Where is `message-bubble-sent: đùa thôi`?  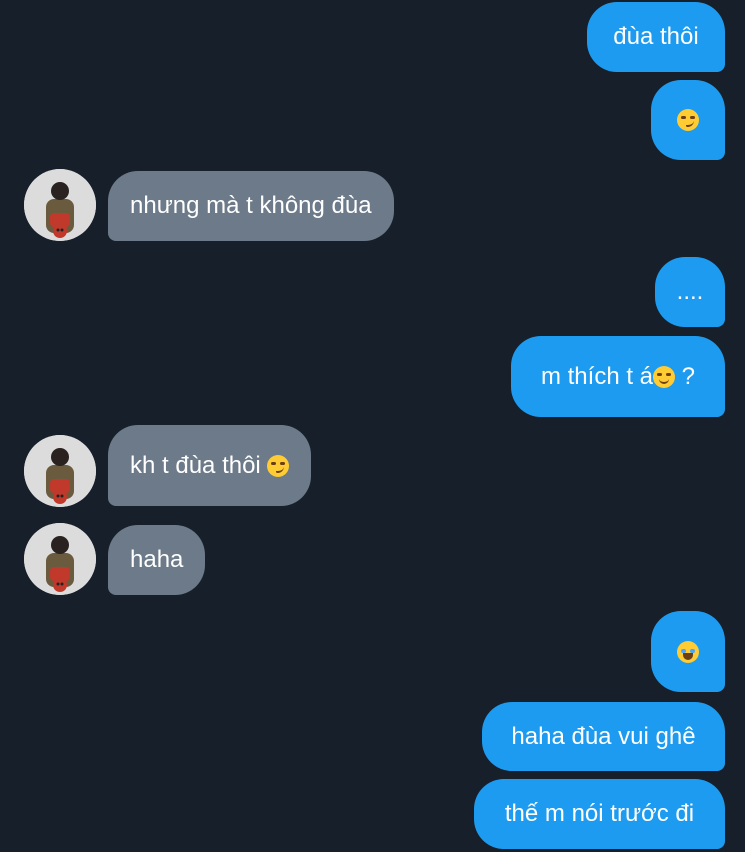 message-bubble-sent: đùa thôi is located at coordinates (656, 37).